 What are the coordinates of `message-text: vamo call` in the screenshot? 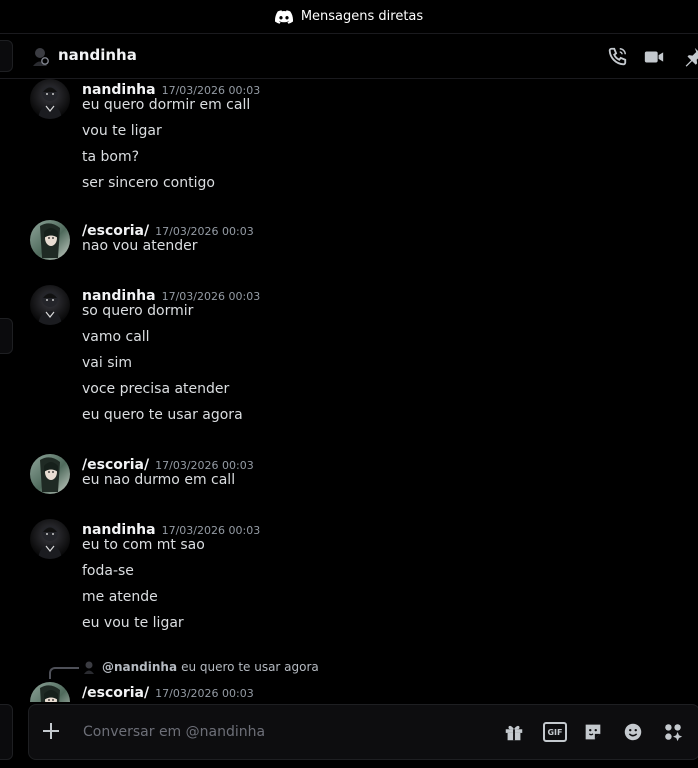 It's located at (116, 337).